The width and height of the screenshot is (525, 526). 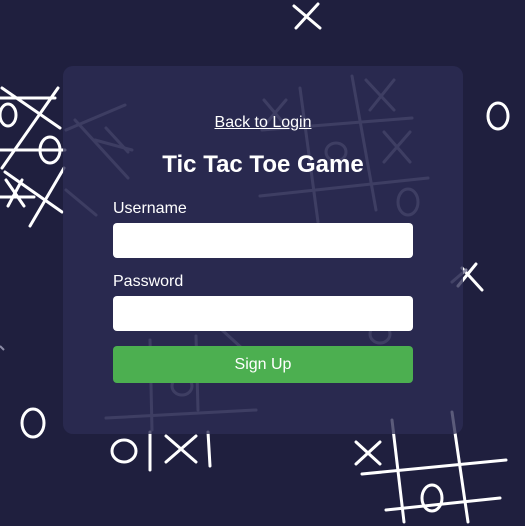 What do you see at coordinates (263, 364) in the screenshot?
I see `sign-up-button: Sign Up` at bounding box center [263, 364].